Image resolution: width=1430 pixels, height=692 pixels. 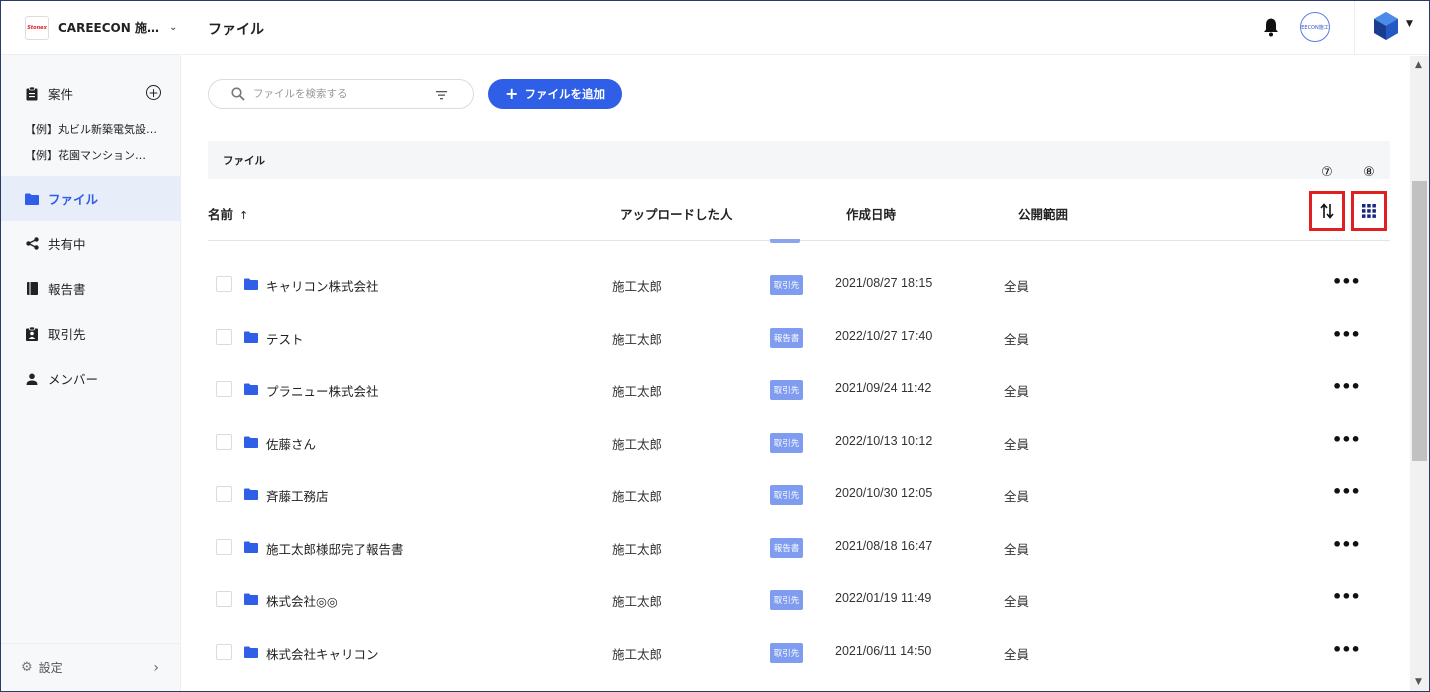 What do you see at coordinates (338, 94) in the screenshot?
I see `search-input` at bounding box center [338, 94].